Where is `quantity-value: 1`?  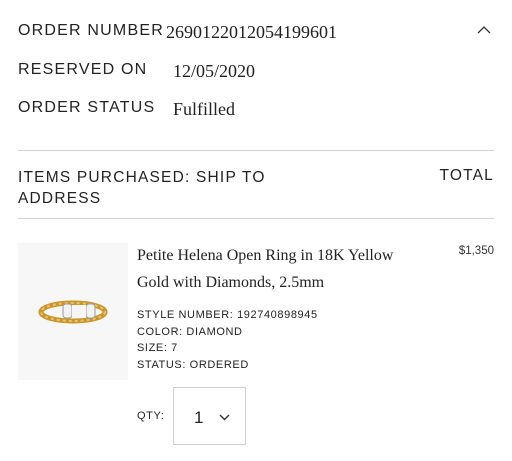
quantity-value: 1 is located at coordinates (199, 417).